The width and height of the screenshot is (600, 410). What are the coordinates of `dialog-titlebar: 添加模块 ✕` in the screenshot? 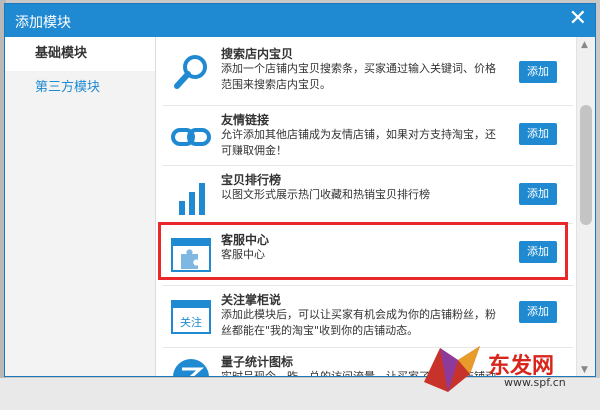 It's located at (300, 20).